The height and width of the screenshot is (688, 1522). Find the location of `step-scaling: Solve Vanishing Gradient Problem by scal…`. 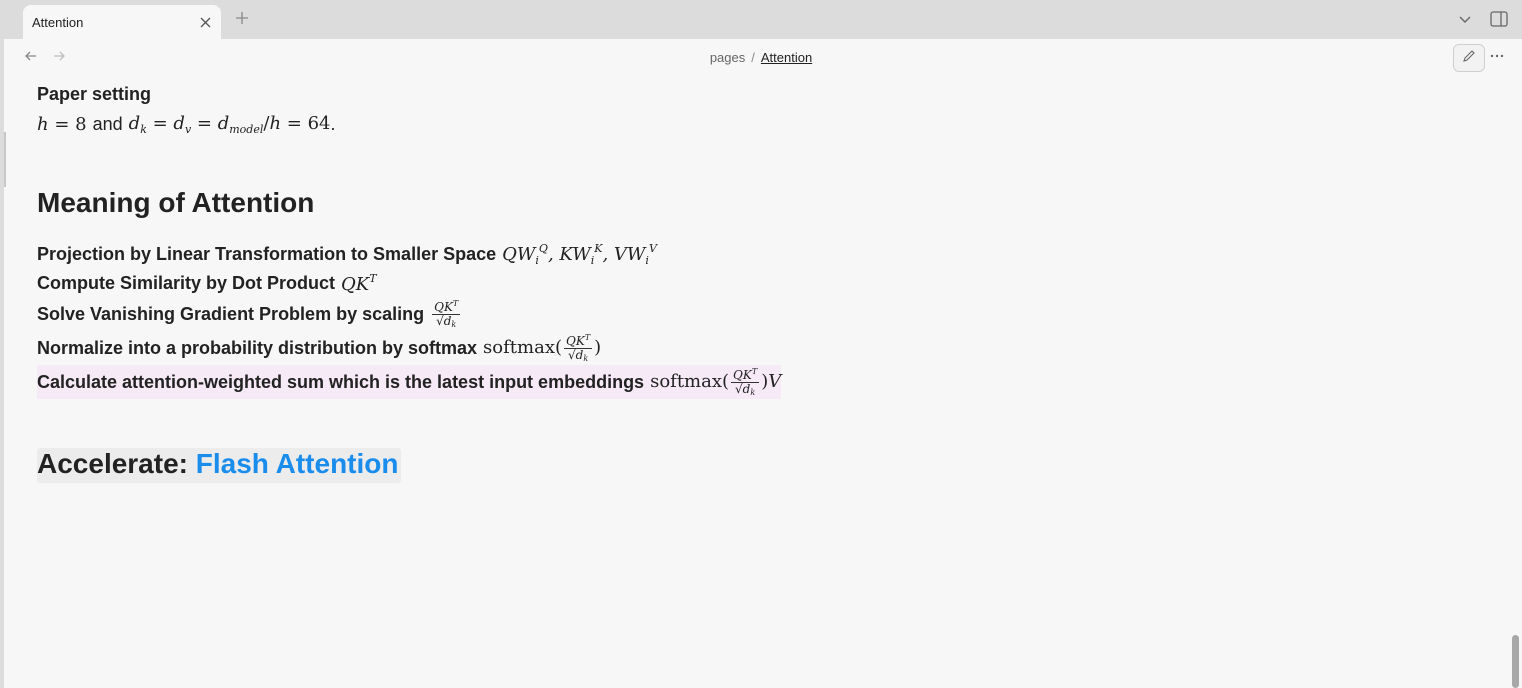

step-scaling: Solve Vanishing Gradient Problem by scal… is located at coordinates (249, 314).